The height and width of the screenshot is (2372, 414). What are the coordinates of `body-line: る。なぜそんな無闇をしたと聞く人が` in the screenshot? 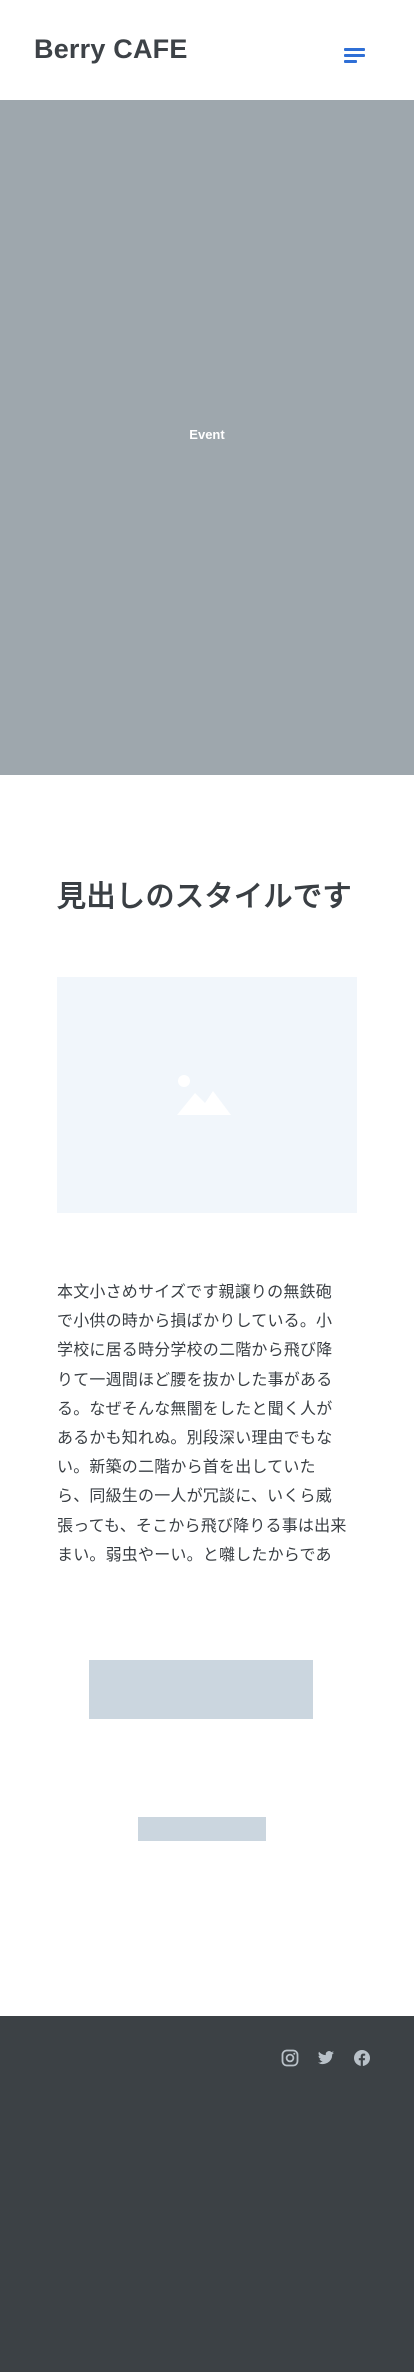 It's located at (195, 1408).